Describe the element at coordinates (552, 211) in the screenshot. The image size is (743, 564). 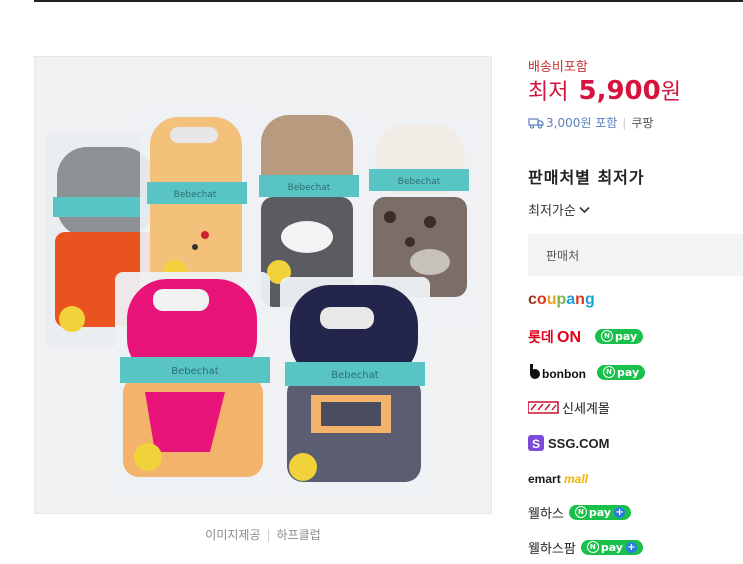
I see `sort-label: 최저가순` at that location.